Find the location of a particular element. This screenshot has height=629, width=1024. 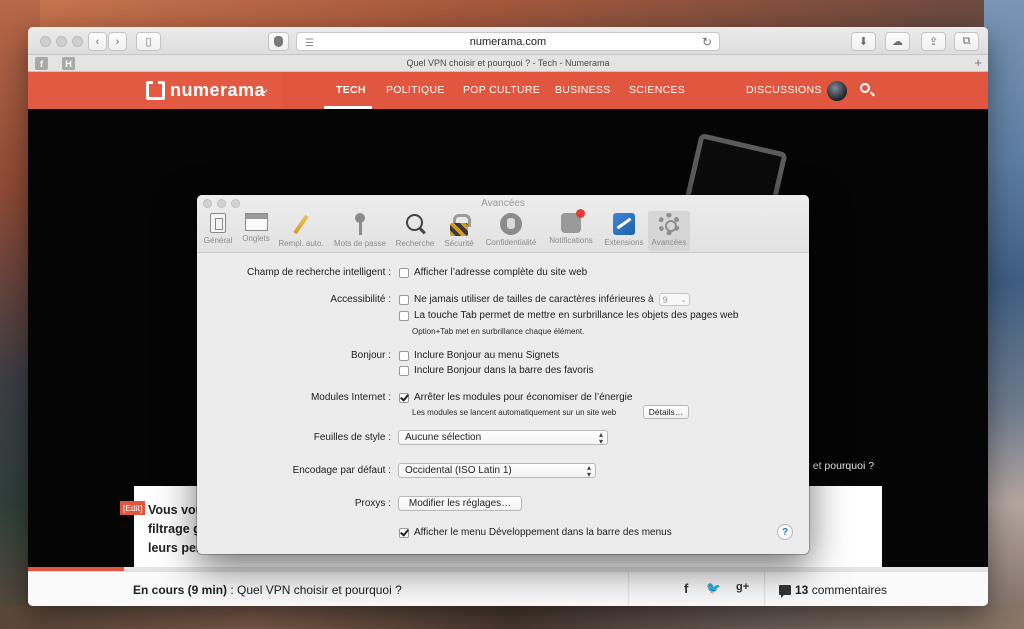

nav-politique: POLITIQUE is located at coordinates (415, 90).